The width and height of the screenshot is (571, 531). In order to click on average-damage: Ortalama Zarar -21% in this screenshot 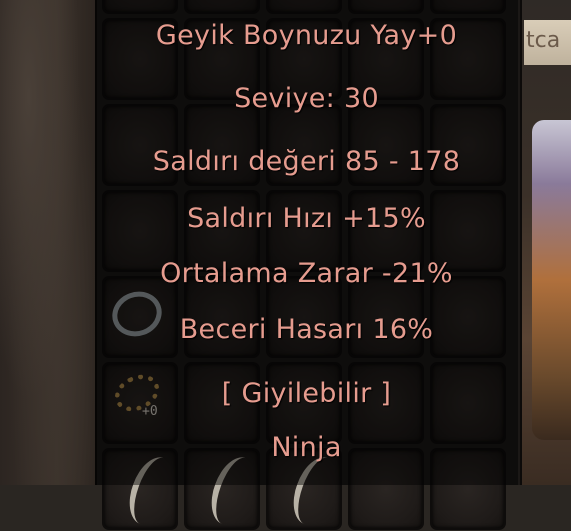, I will do `click(306, 273)`.